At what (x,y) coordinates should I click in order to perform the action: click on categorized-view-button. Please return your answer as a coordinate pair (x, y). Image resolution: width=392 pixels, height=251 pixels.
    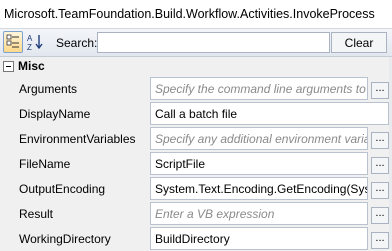
    Looking at the image, I should click on (13, 42).